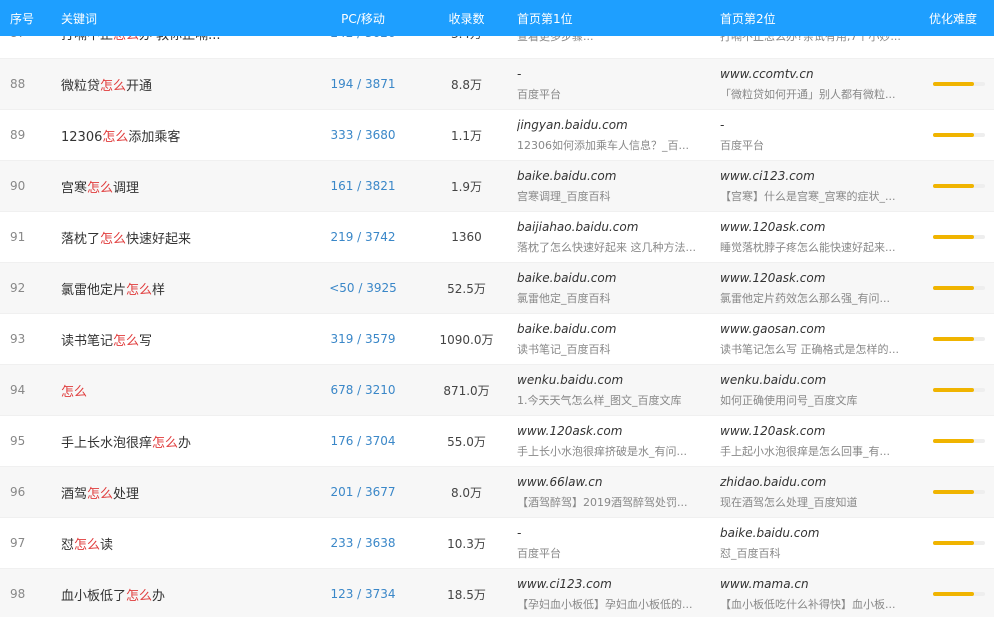  Describe the element at coordinates (617, 431) in the screenshot. I see `rank1-site: www.120ask.com` at that location.